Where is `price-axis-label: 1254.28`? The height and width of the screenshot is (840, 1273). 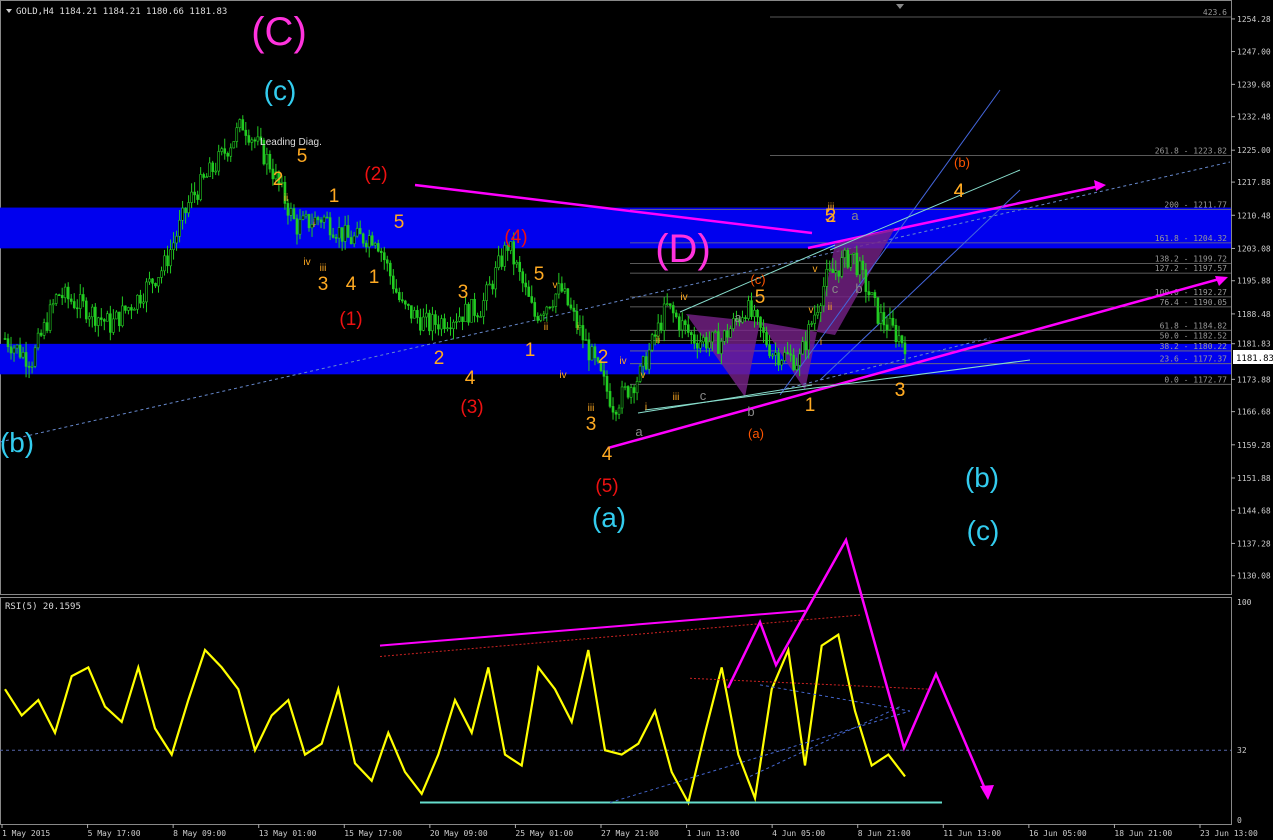 price-axis-label: 1254.28 is located at coordinates (1254, 19).